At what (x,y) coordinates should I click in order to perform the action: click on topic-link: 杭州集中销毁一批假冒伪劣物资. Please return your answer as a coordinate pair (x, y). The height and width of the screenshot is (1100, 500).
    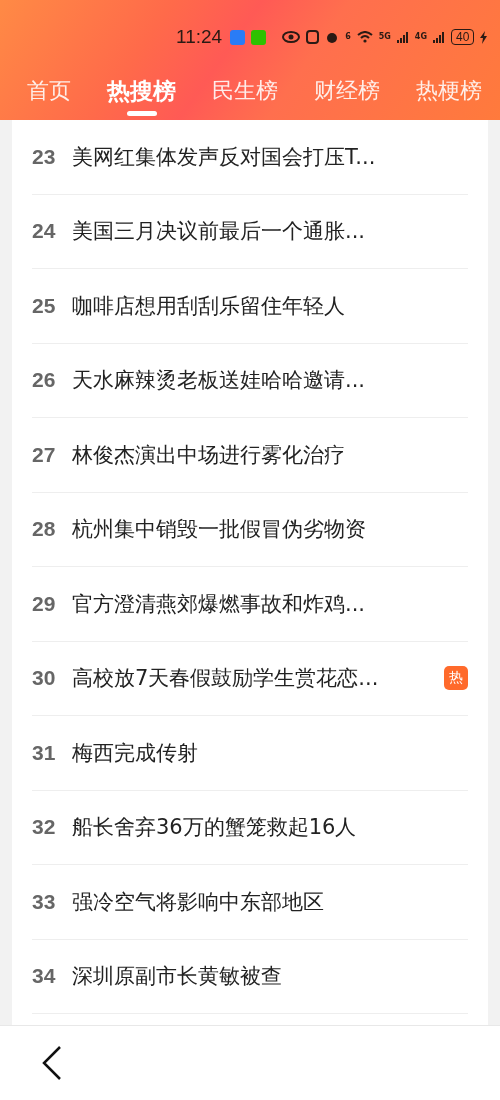
    Looking at the image, I should click on (270, 529).